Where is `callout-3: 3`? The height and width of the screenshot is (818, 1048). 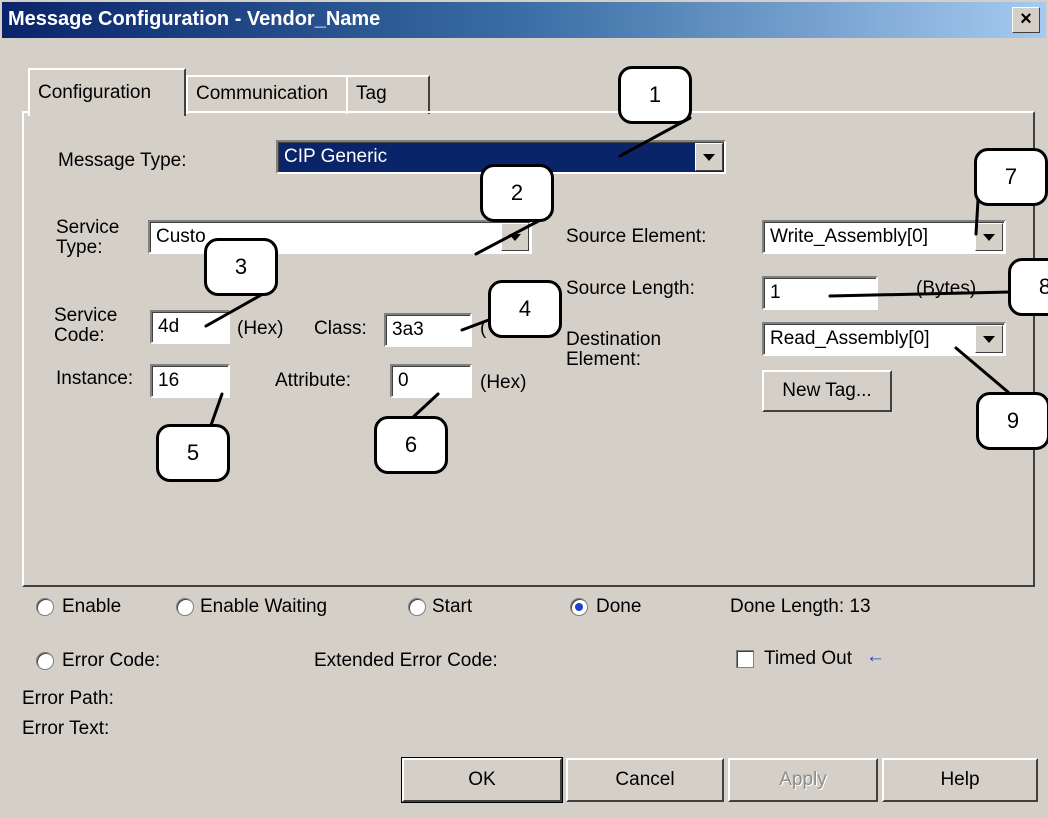
callout-3: 3 is located at coordinates (241, 267).